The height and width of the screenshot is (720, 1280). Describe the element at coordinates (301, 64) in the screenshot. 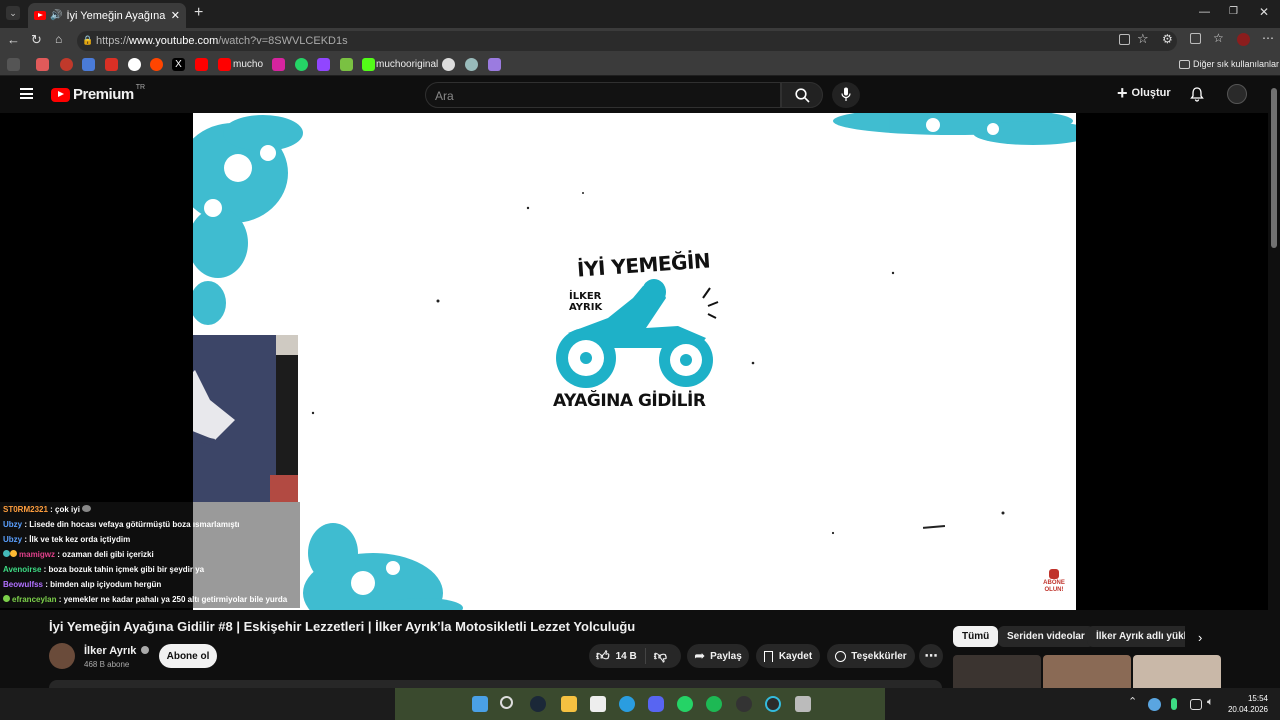

I see `bookmark-whatsapp-icon` at that location.